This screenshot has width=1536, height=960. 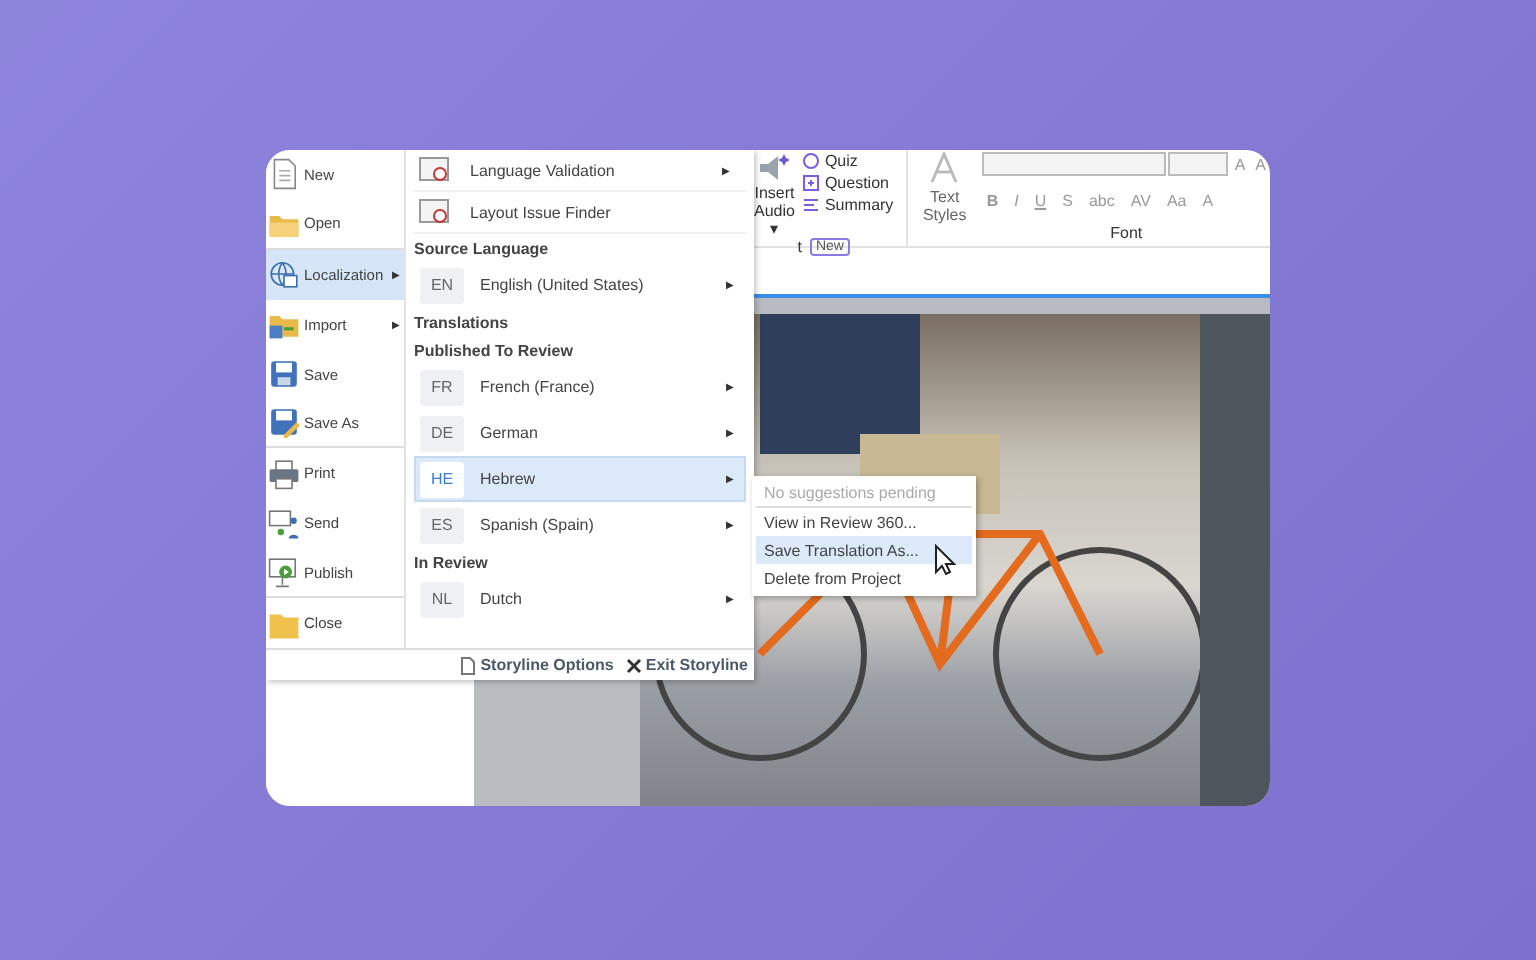 I want to click on group-label: t, so click(x=799, y=247).